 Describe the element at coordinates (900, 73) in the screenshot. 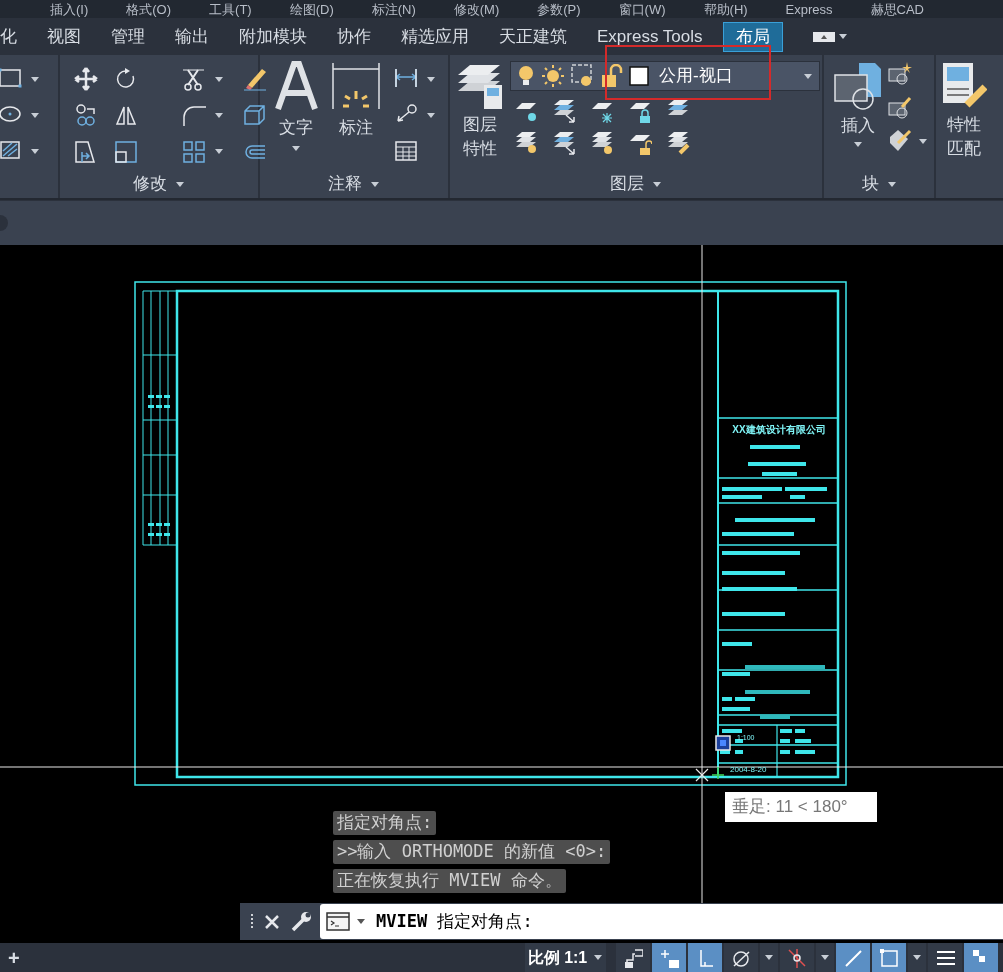

I see `block-star-icon` at that location.